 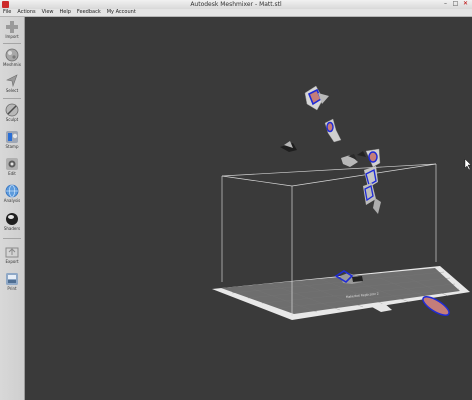 What do you see at coordinates (12, 27) in the screenshot?
I see `plus-icon` at bounding box center [12, 27].